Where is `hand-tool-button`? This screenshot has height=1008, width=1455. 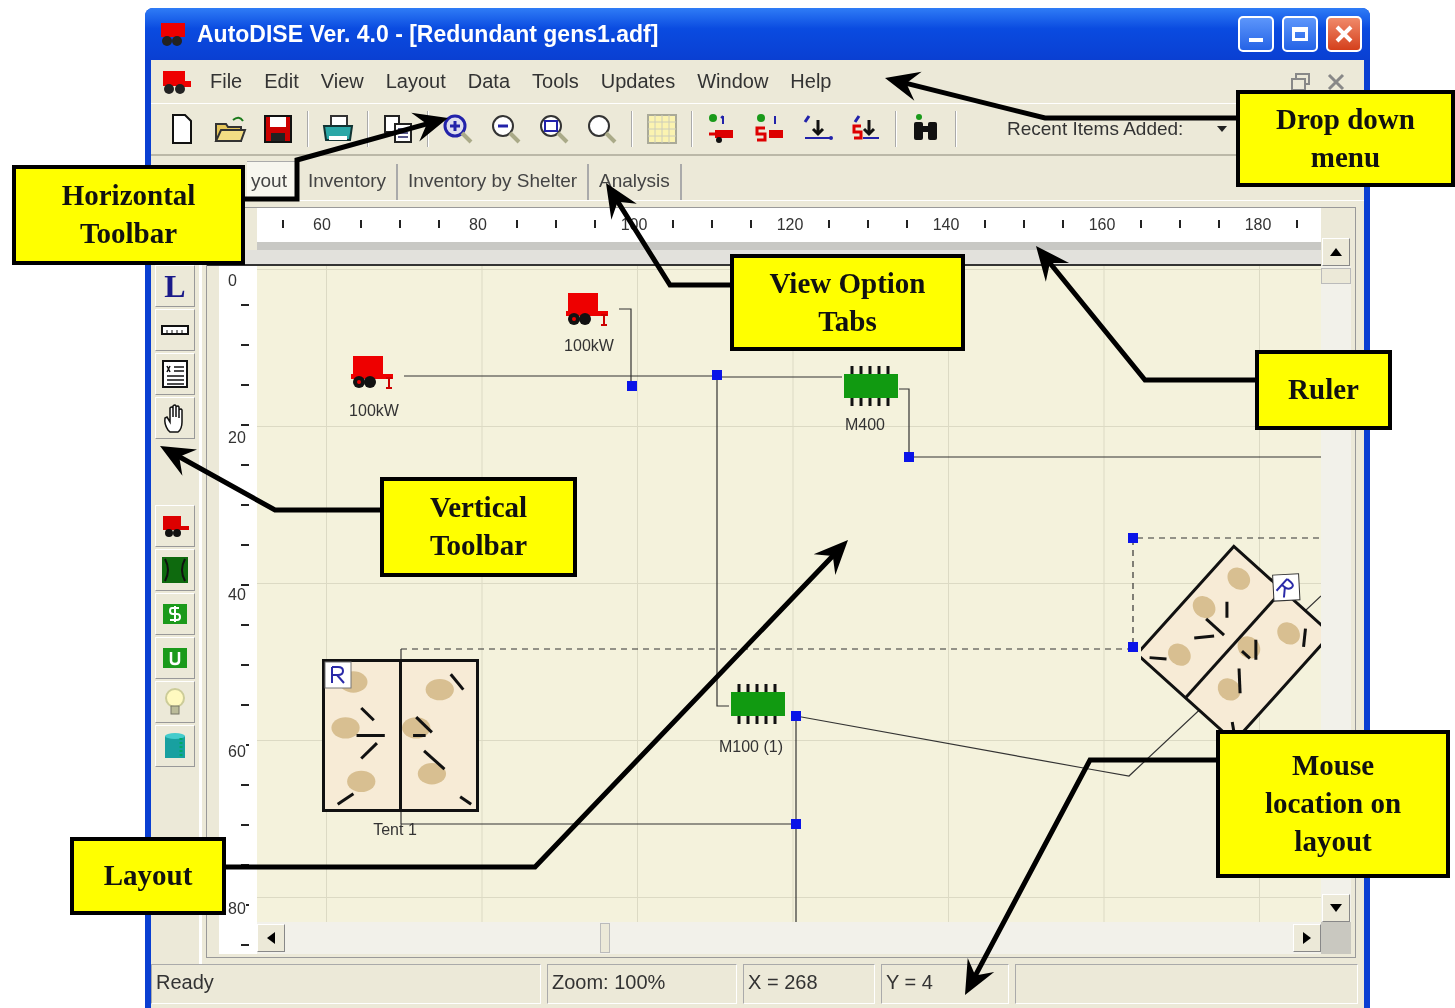
hand-tool-button is located at coordinates (175, 418).